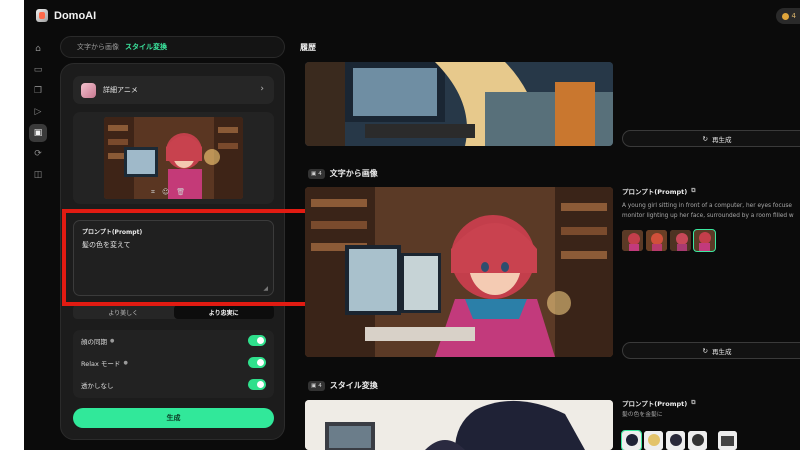 The height and width of the screenshot is (450, 800). What do you see at coordinates (42, 15) in the screenshot?
I see `domoai-logo-icon` at bounding box center [42, 15].